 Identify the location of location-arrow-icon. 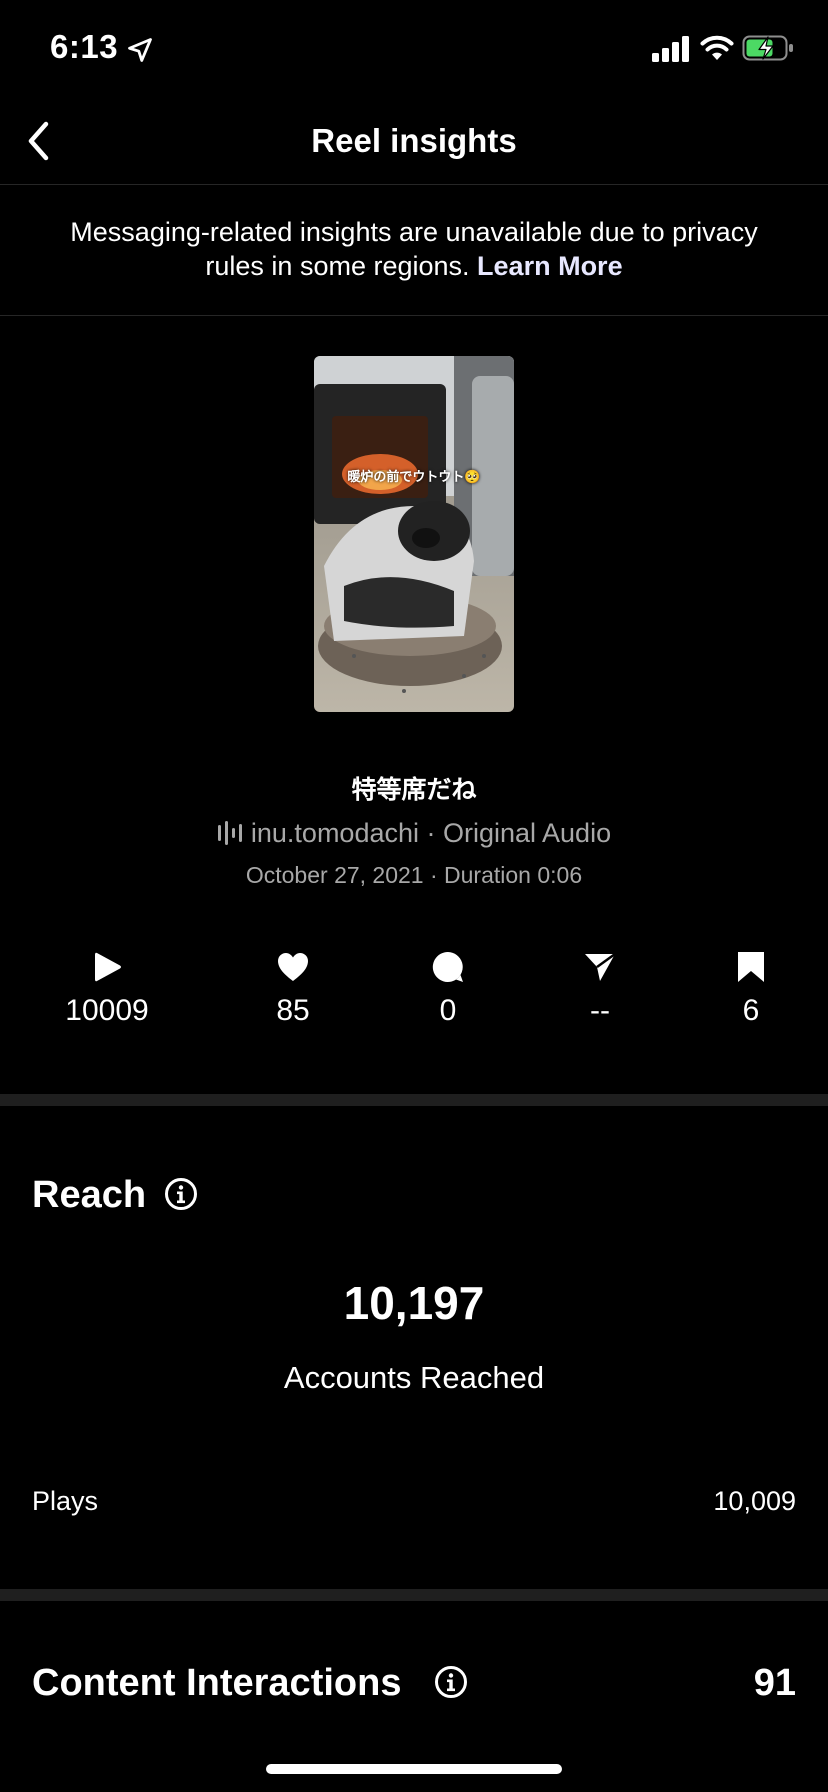
(140, 50).